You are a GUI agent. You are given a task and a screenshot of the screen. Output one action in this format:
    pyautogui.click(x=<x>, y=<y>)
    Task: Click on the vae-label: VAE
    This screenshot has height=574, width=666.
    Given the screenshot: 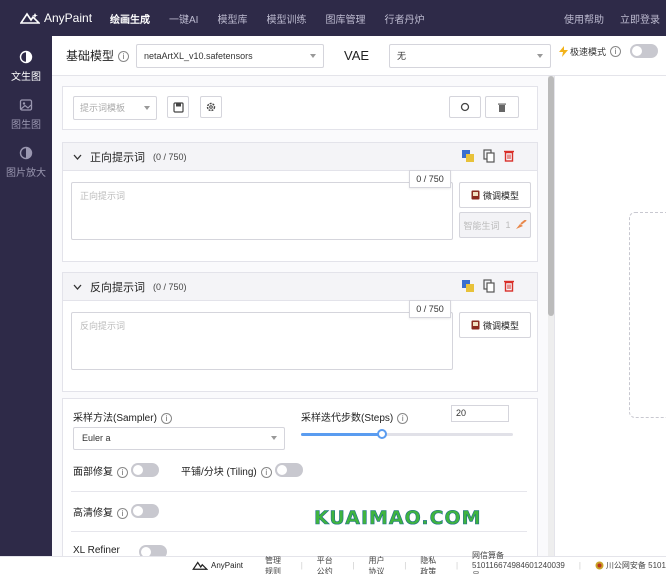 What is the action you would take?
    pyautogui.click(x=357, y=55)
    